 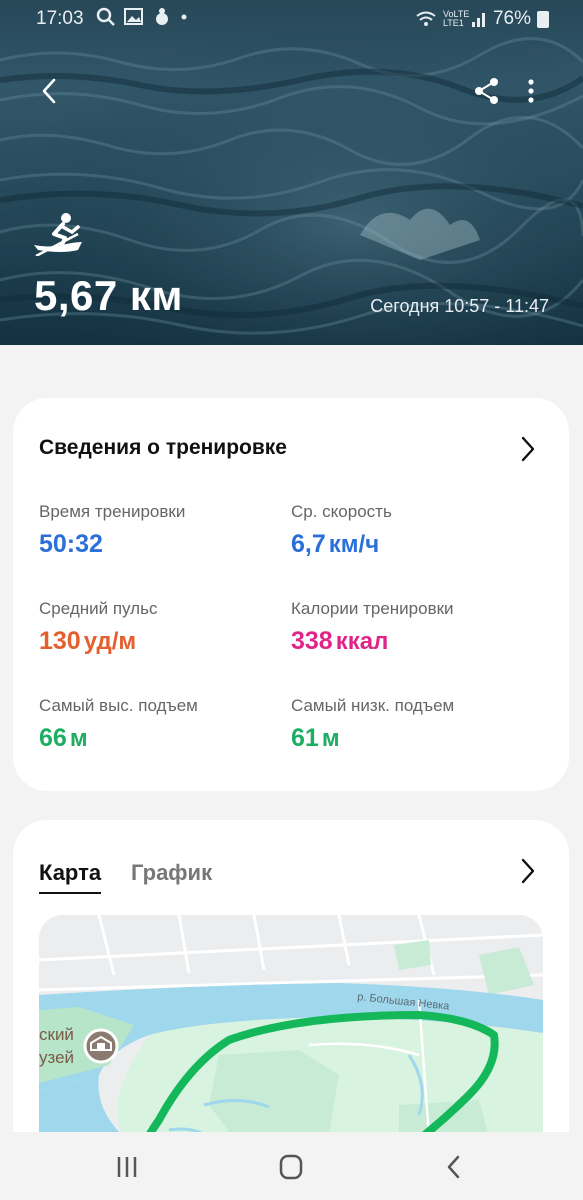 What do you see at coordinates (60, 18) in the screenshot?
I see `status-time: 17:03` at bounding box center [60, 18].